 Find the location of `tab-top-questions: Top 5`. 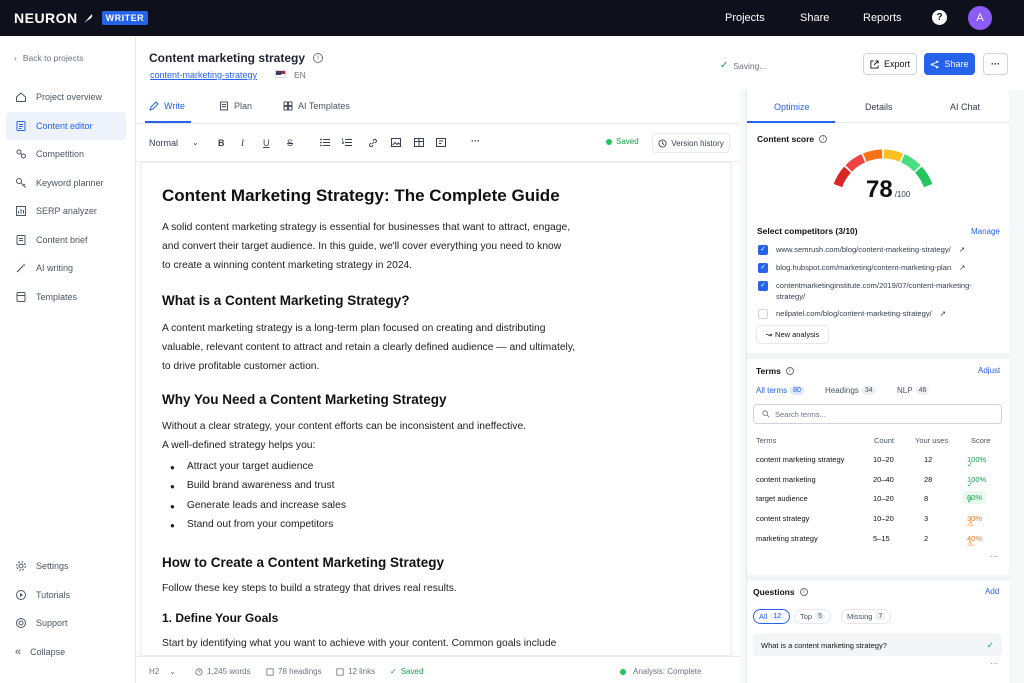

tab-top-questions: Top 5 is located at coordinates (812, 616).